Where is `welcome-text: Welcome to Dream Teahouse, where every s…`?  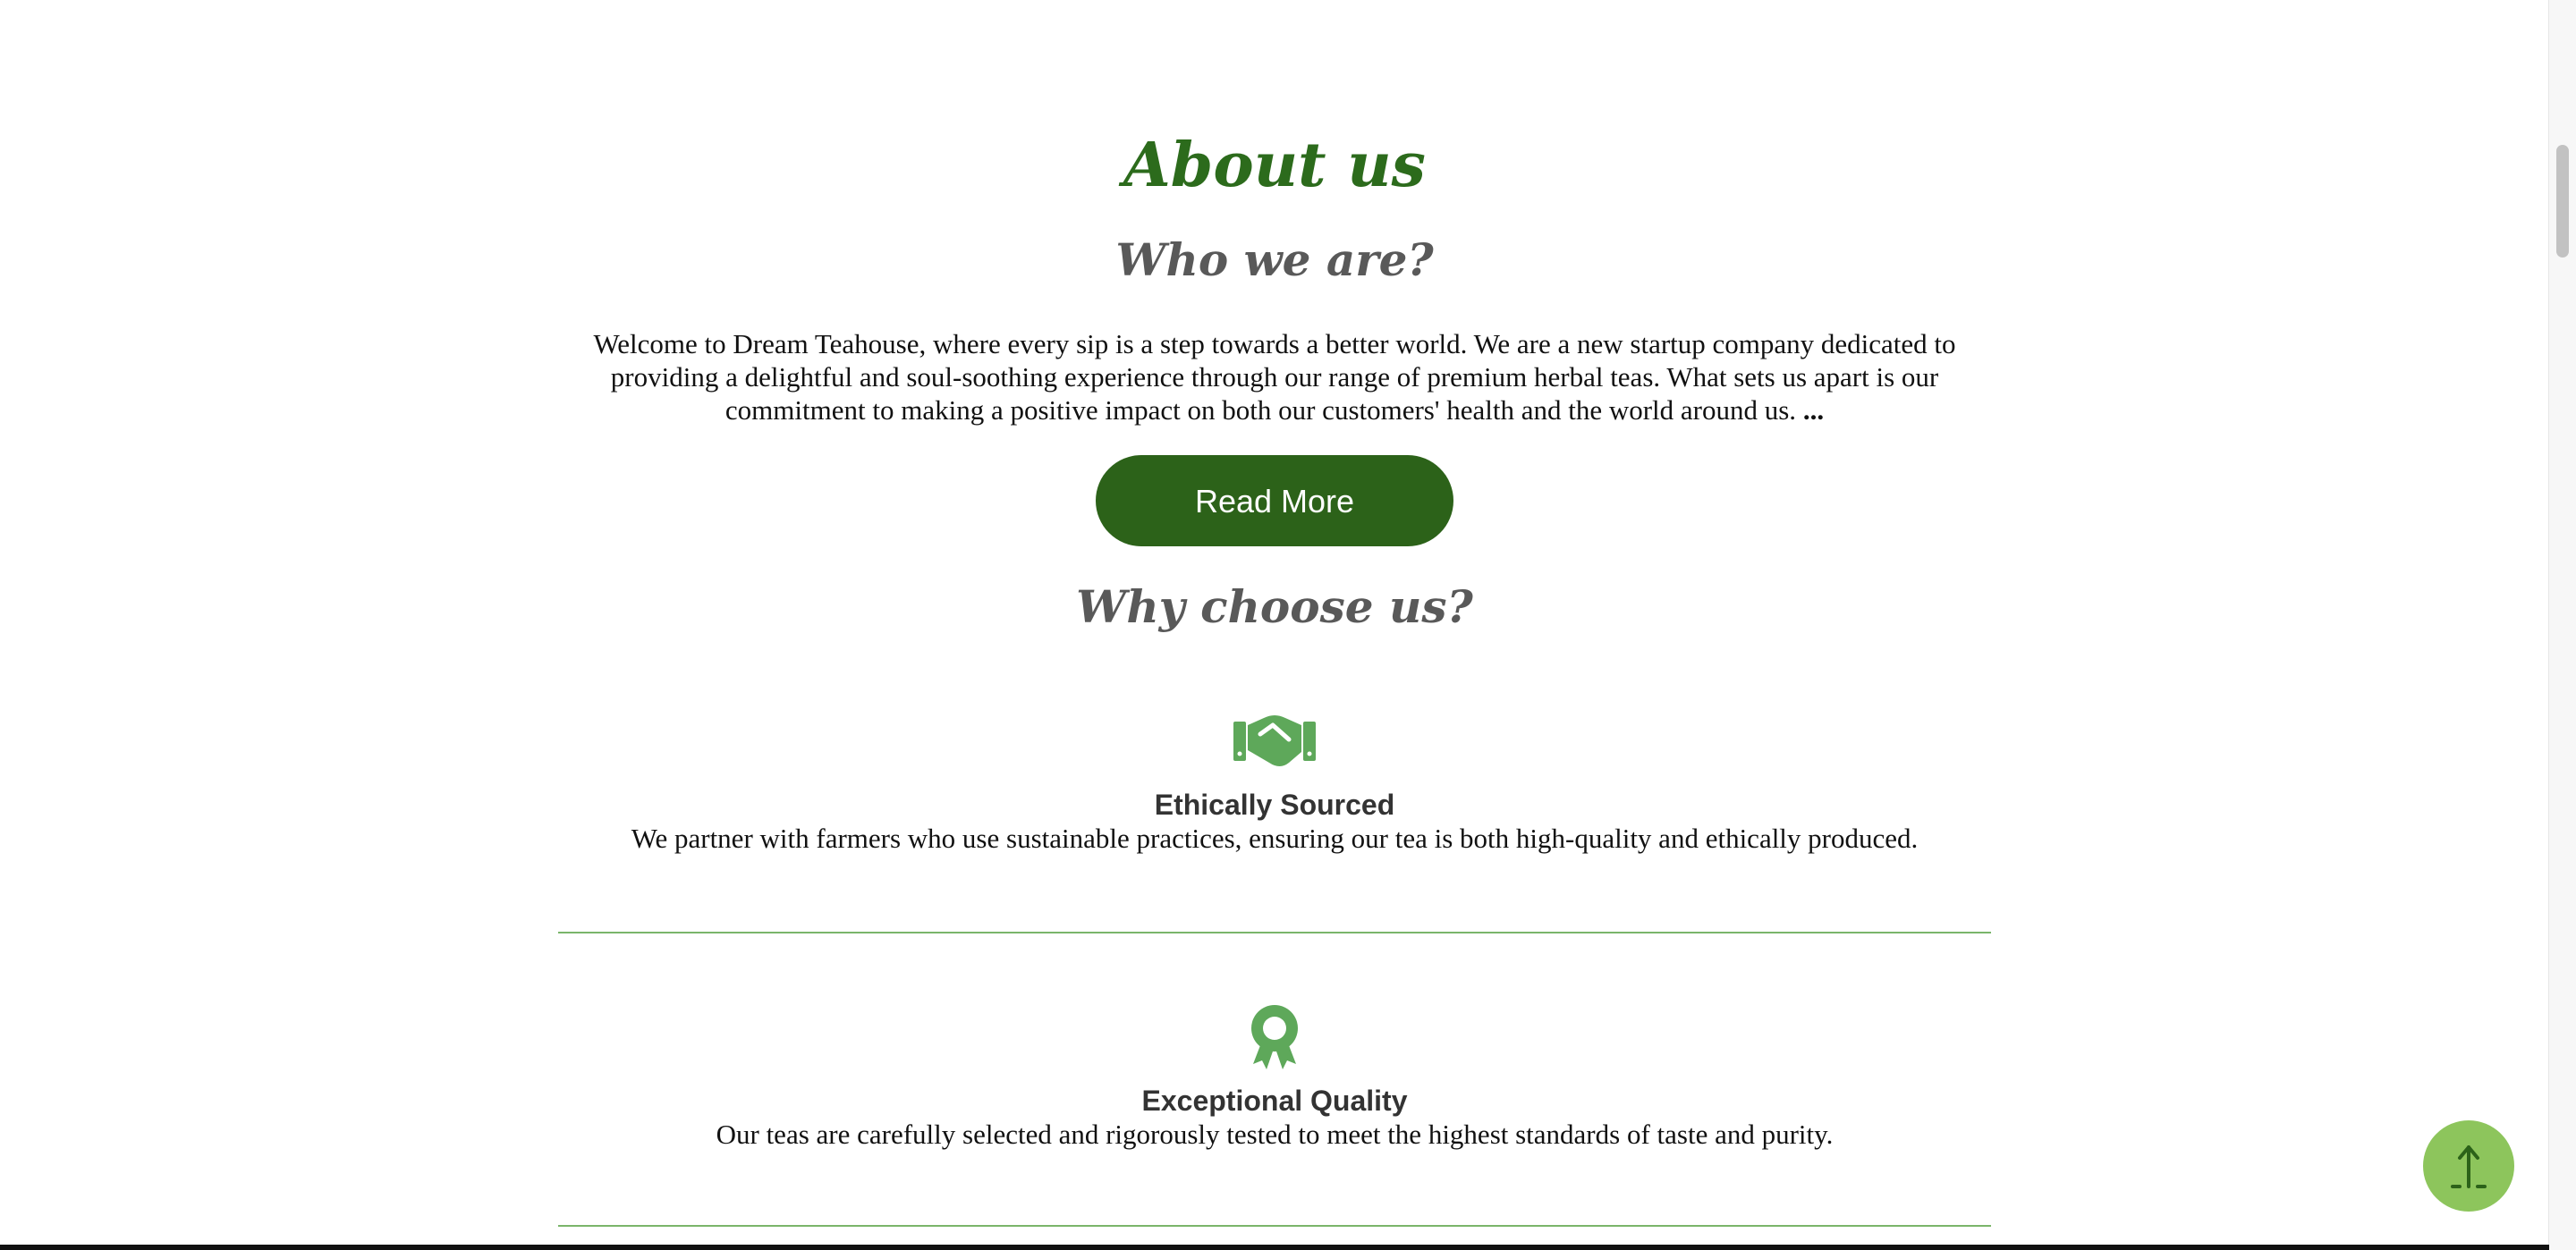
welcome-text: Welcome to Dream Teahouse, where every s… is located at coordinates (1274, 377).